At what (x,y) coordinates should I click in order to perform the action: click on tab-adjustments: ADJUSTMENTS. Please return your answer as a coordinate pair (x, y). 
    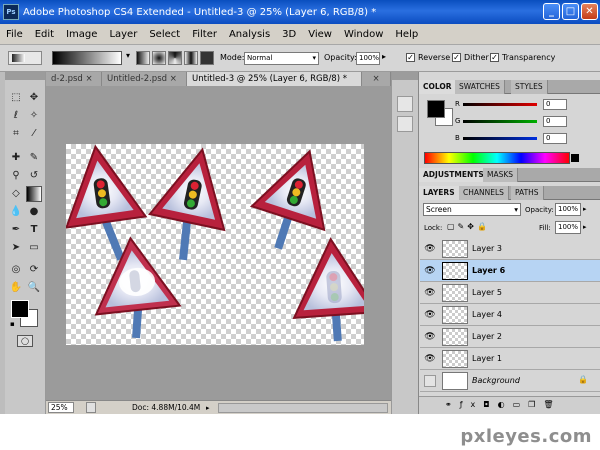
    Looking at the image, I should click on (454, 175).